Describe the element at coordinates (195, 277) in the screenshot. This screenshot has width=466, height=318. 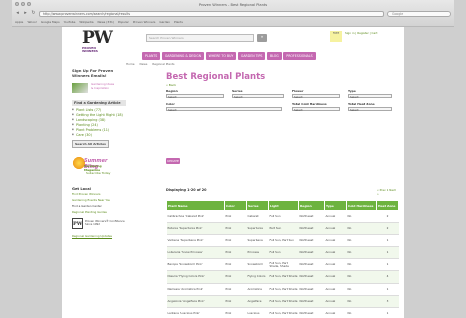
I see `cell-name: Diascia 'Flying Colors Pink'` at that location.